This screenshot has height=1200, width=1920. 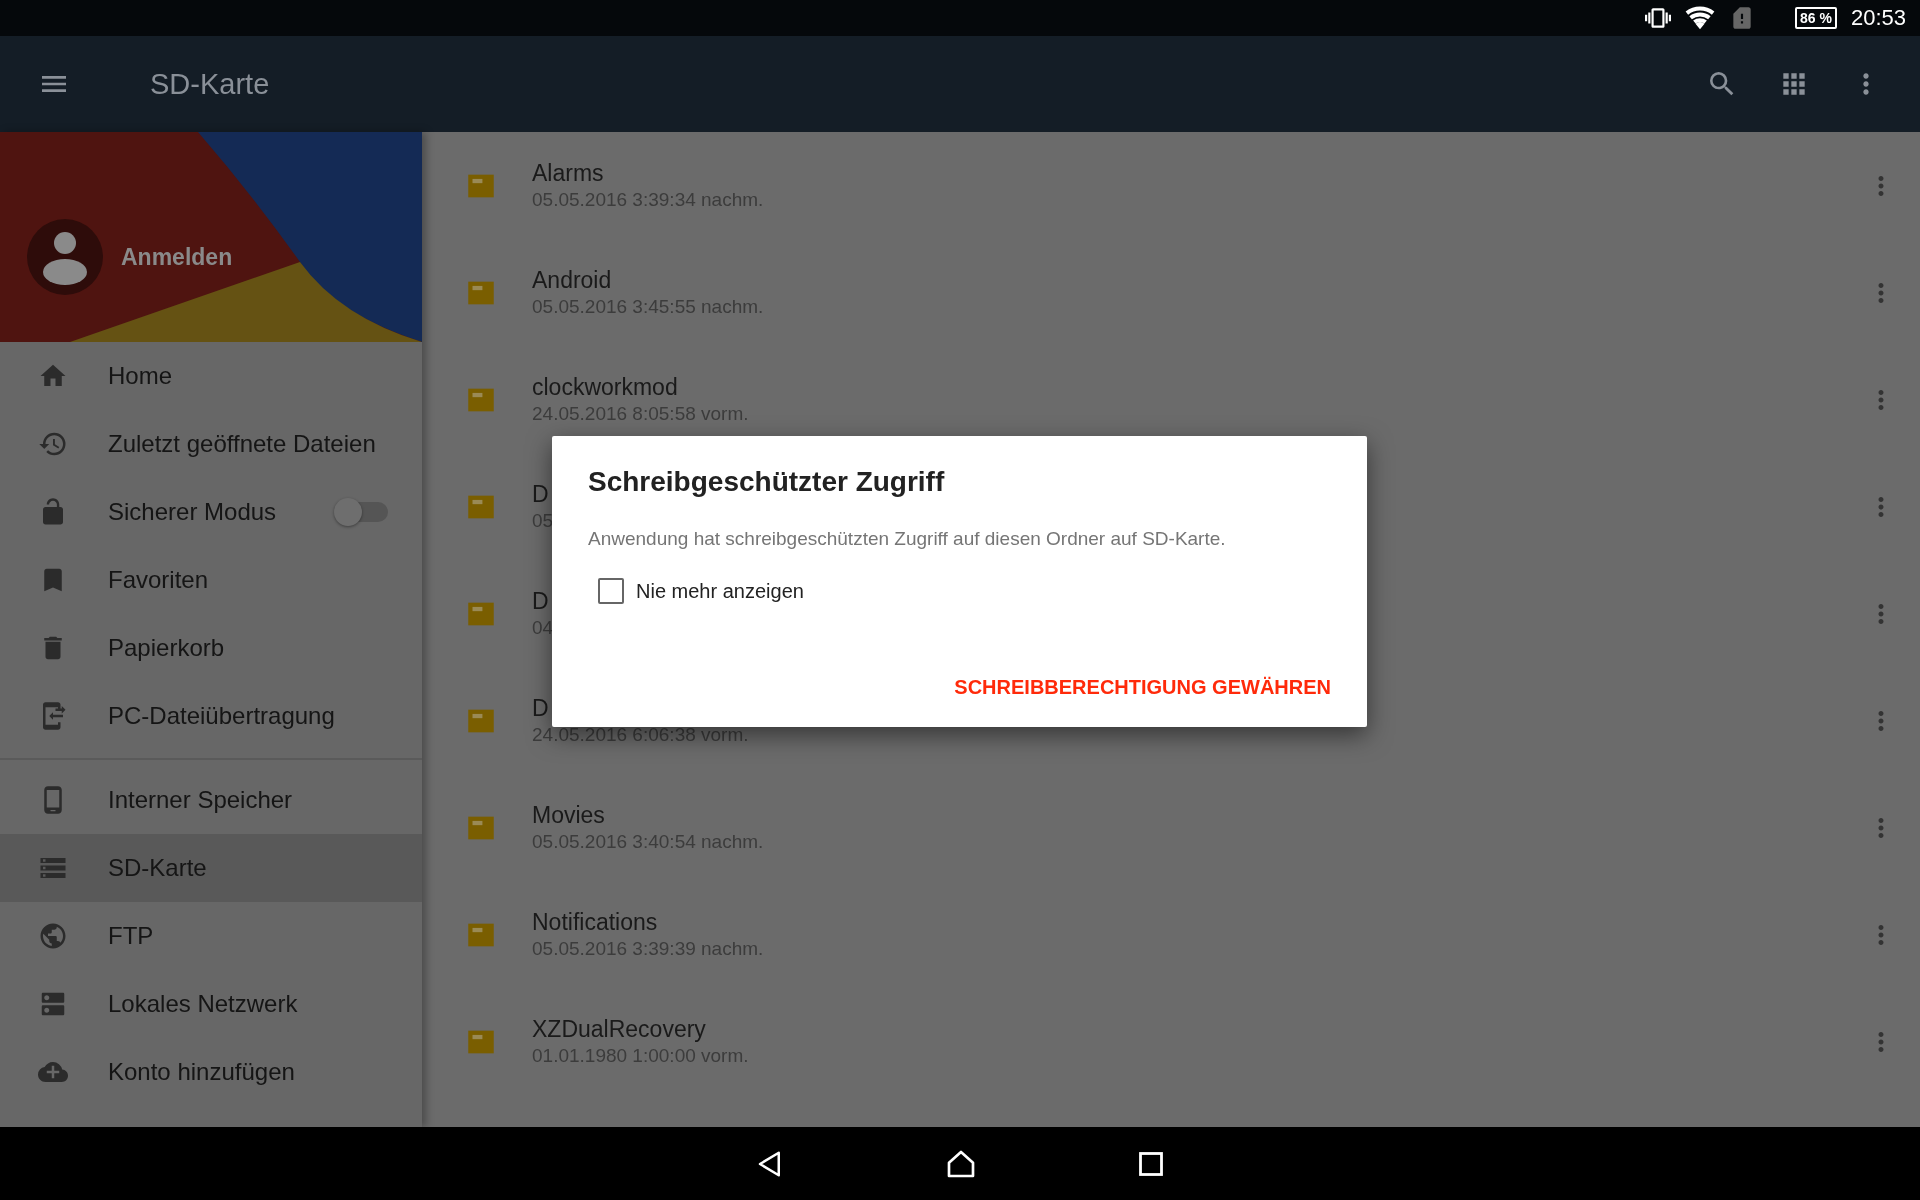 What do you see at coordinates (53, 936) in the screenshot?
I see `globe-icon` at bounding box center [53, 936].